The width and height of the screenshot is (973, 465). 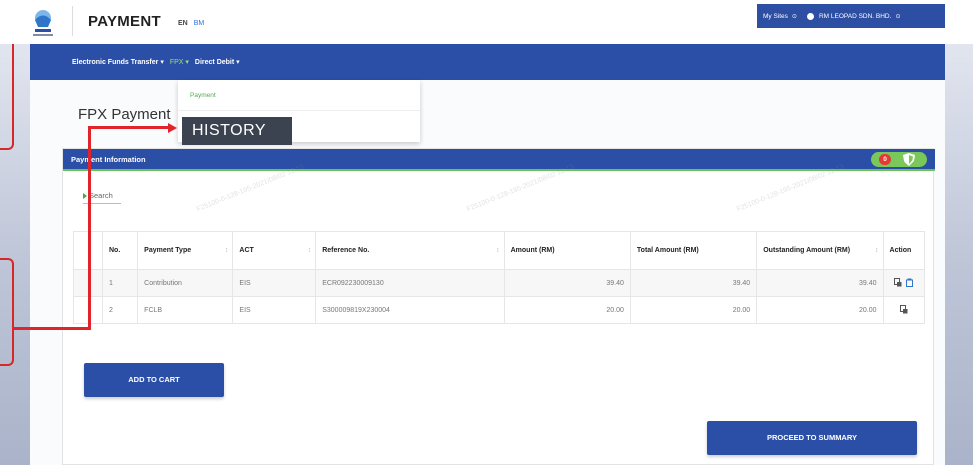 I want to click on trash-icon, so click(x=910, y=282).